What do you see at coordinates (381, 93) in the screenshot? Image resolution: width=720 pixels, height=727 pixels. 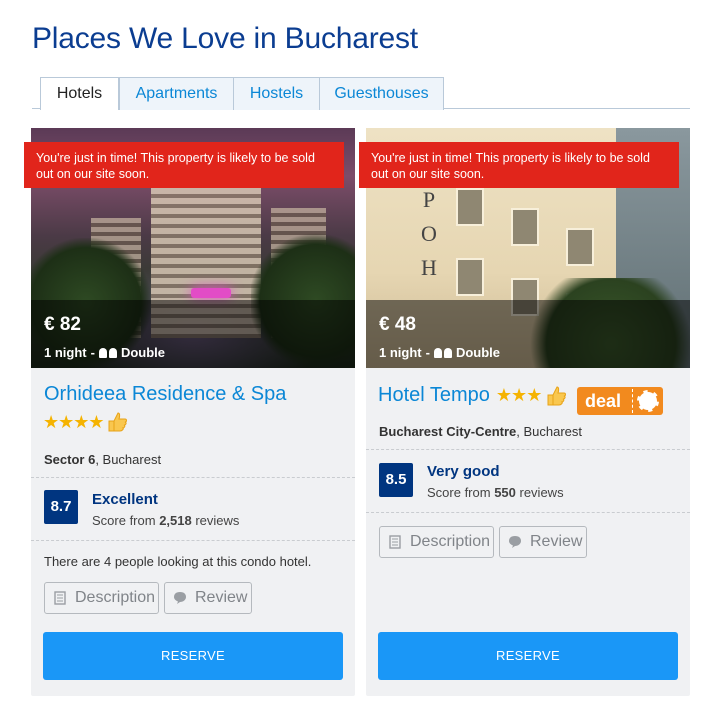 I see `tab-guesthouses: Guesthouses` at bounding box center [381, 93].